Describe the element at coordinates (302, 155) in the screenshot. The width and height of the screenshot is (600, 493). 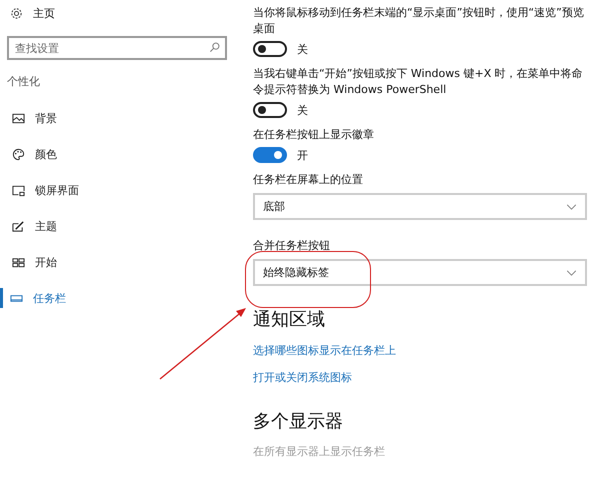
I see `toggle-state: 开` at that location.